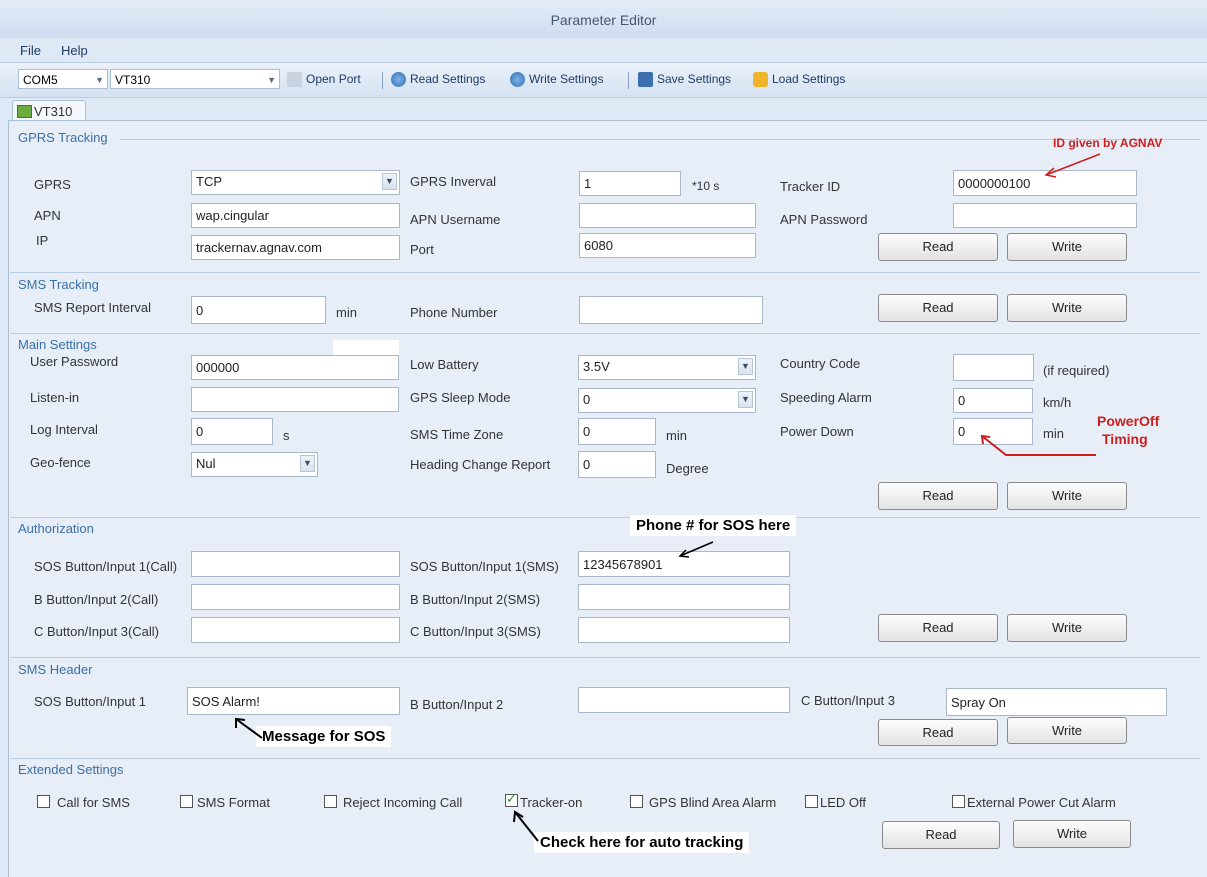 The image size is (1207, 877). Describe the element at coordinates (696, 549) in the screenshot. I see `arrow-phone-sos` at that location.